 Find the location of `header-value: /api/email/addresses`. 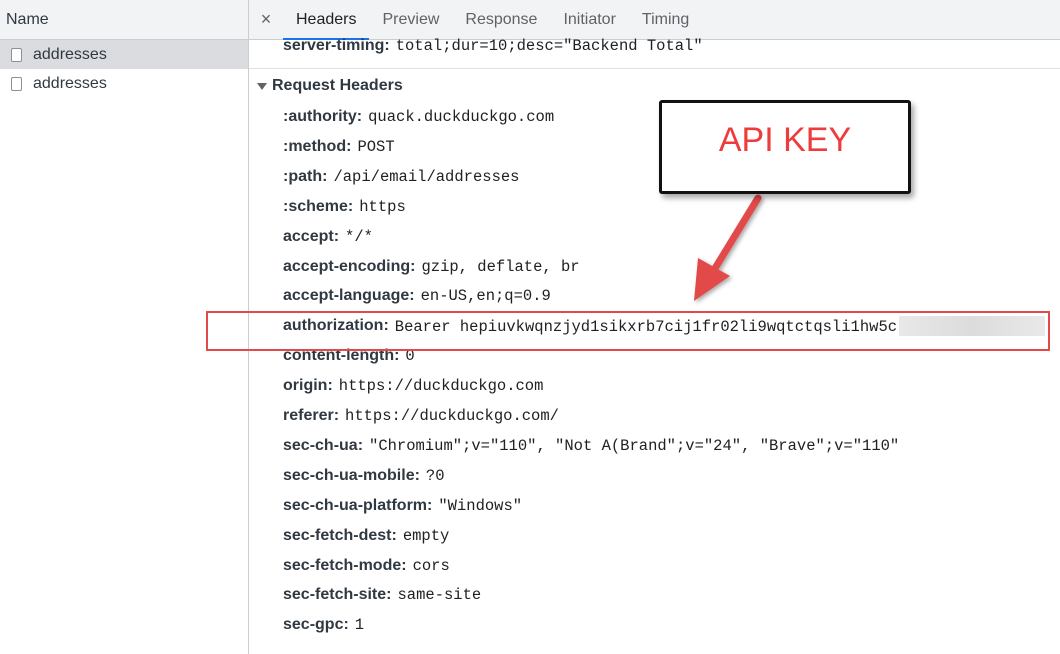

header-value: /api/email/addresses is located at coordinates (426, 177).